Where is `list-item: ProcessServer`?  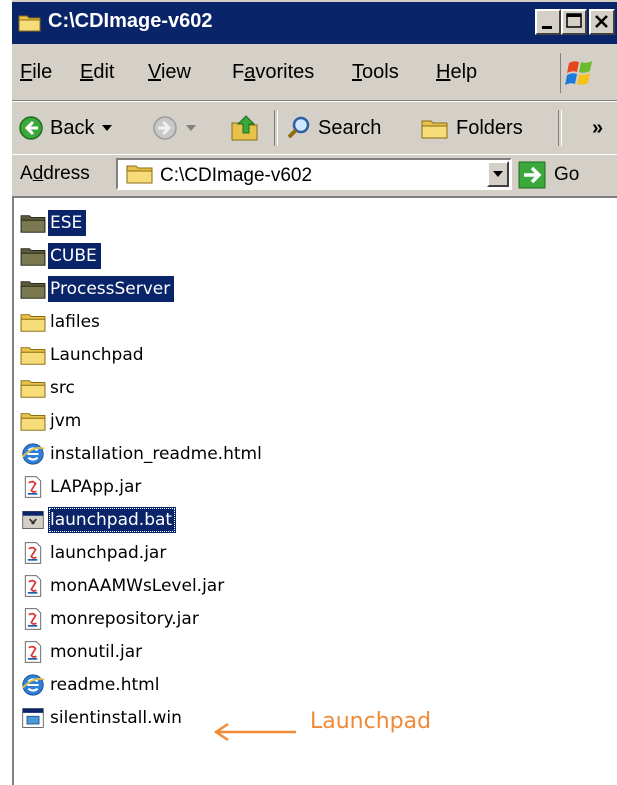 list-item: ProcessServer is located at coordinates (96, 289).